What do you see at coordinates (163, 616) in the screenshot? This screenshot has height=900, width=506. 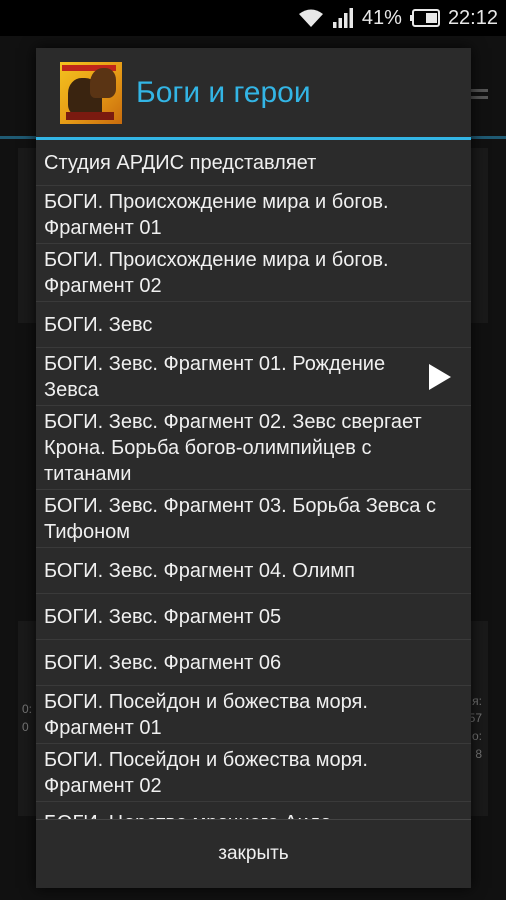 I see `track-label: БОГИ. Зевс. Фрагмент 05` at bounding box center [163, 616].